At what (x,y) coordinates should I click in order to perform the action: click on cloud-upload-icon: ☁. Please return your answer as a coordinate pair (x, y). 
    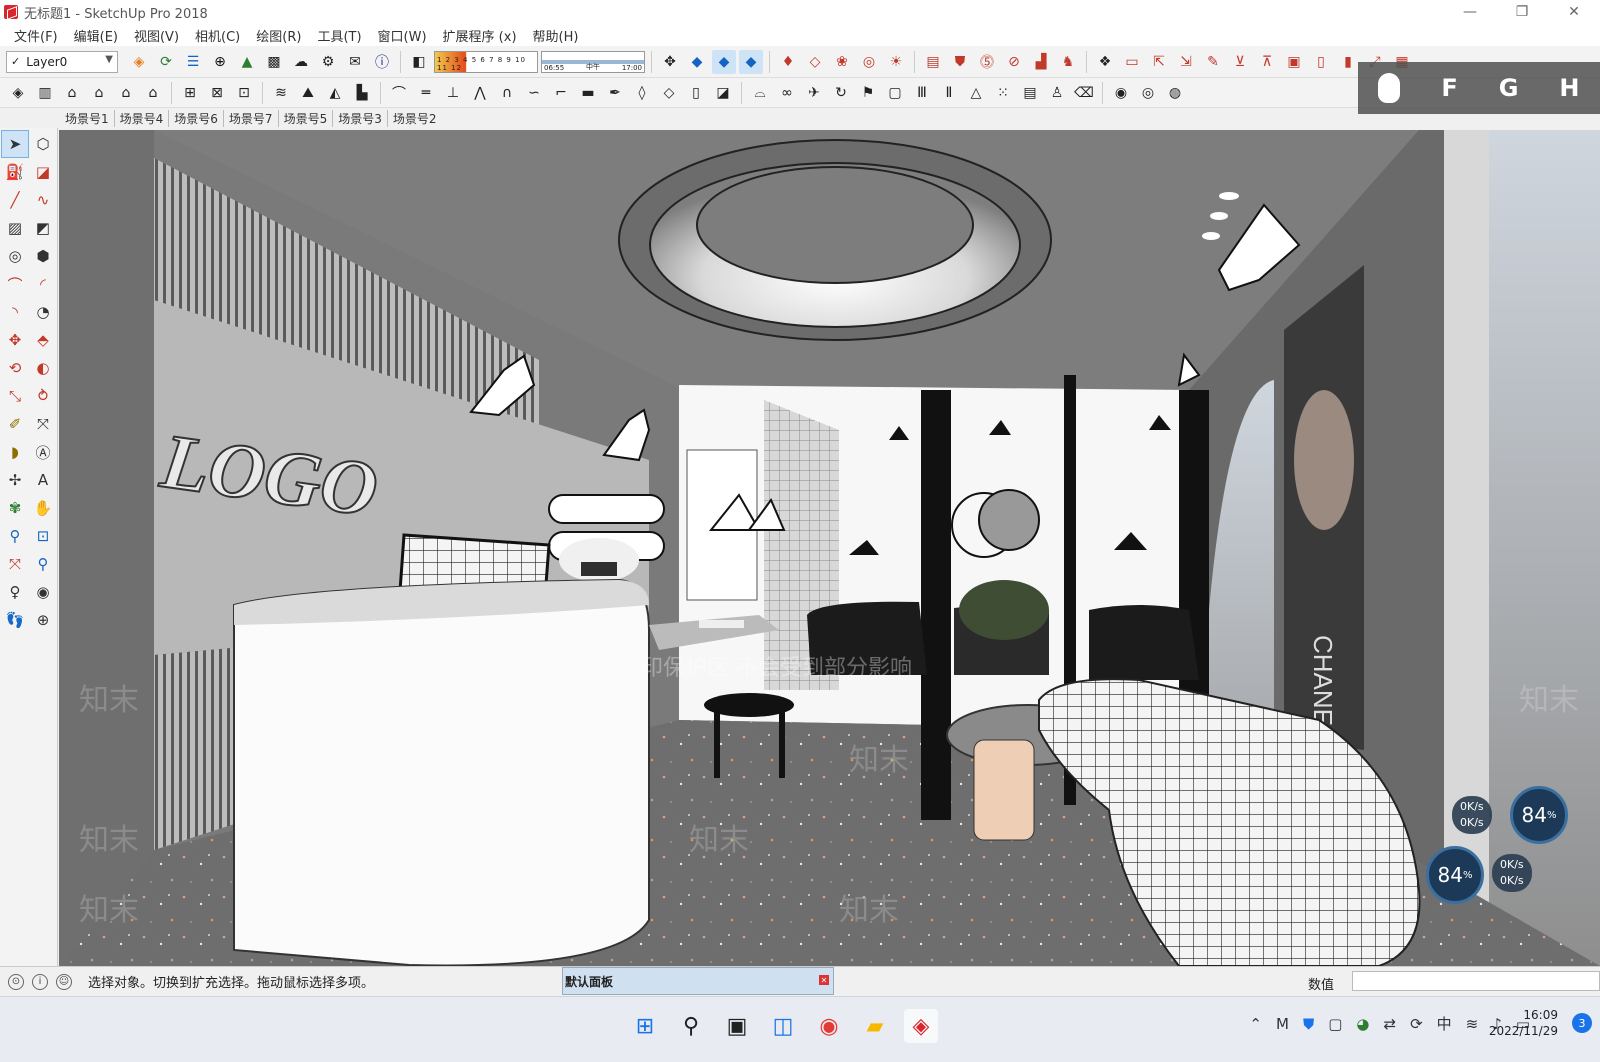
    Looking at the image, I should click on (301, 62).